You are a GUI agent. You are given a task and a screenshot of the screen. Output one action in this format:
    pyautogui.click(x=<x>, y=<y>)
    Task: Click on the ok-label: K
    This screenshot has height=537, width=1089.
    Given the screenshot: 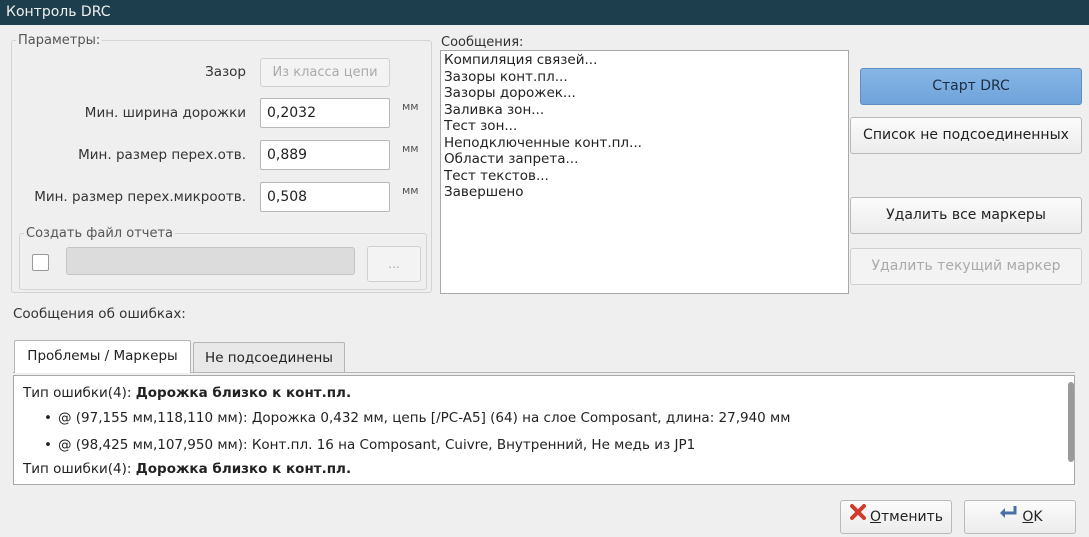 What is the action you would take?
    pyautogui.click(x=1038, y=517)
    